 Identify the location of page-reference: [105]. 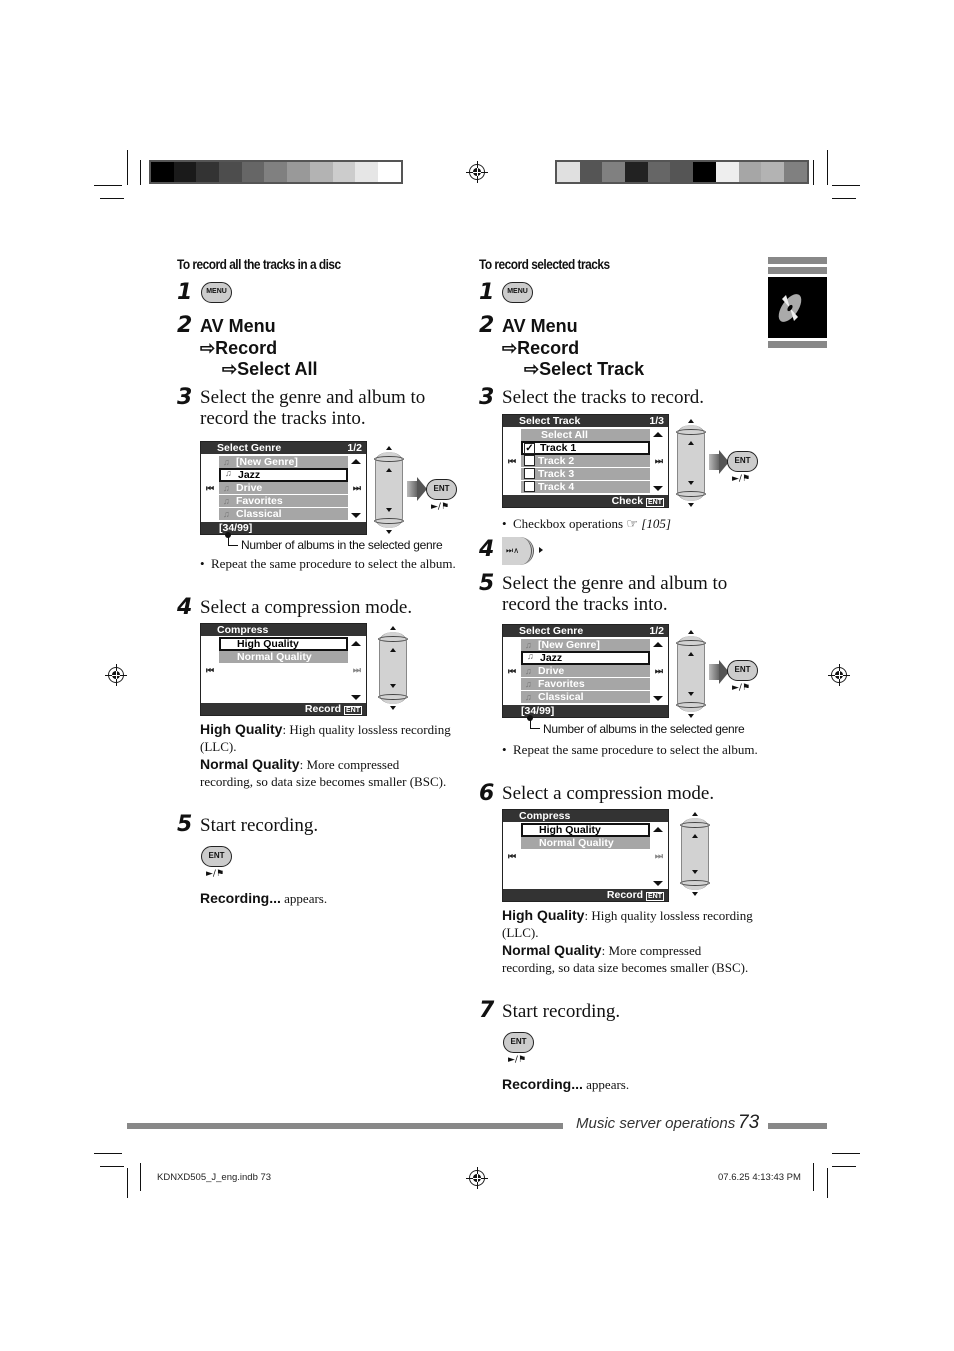
(656, 523).